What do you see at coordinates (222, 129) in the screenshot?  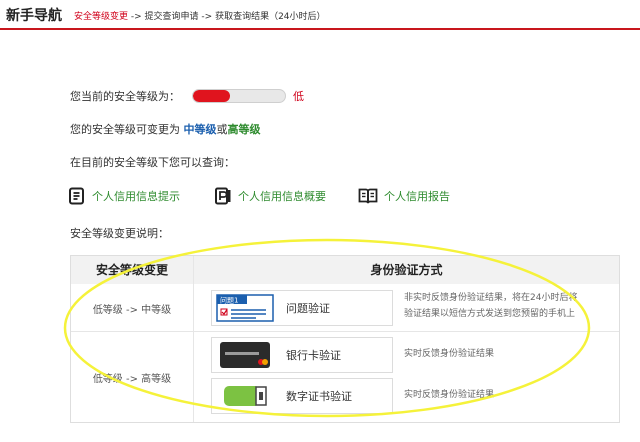 I see `option-or: 或` at bounding box center [222, 129].